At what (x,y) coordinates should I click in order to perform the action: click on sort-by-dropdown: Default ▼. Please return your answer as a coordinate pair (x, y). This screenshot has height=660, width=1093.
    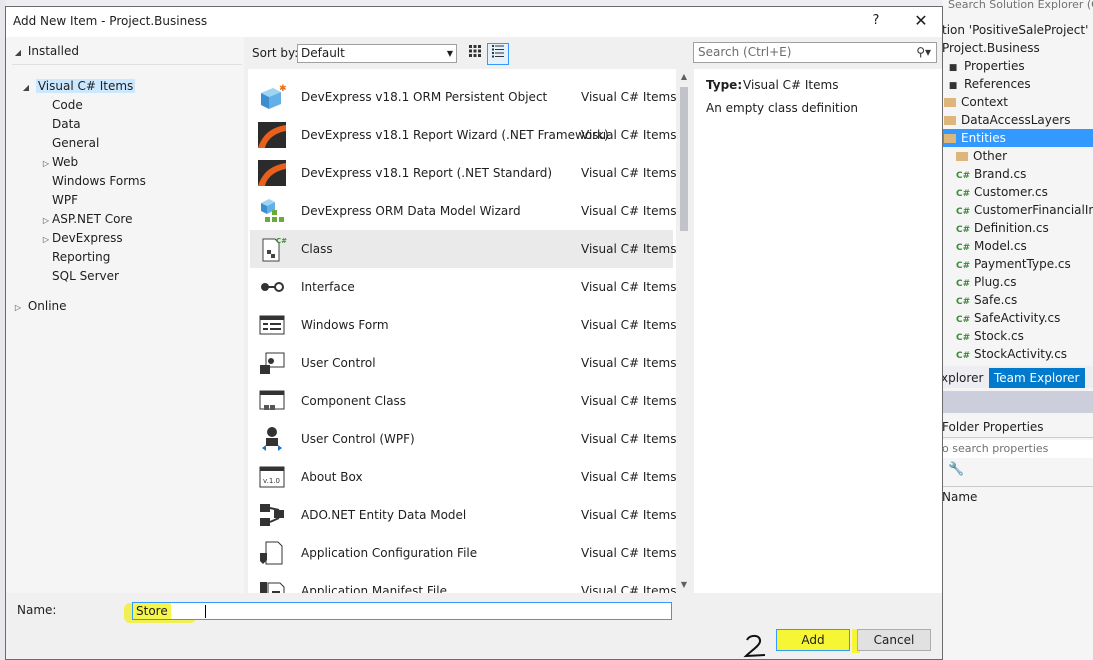
    Looking at the image, I should click on (377, 53).